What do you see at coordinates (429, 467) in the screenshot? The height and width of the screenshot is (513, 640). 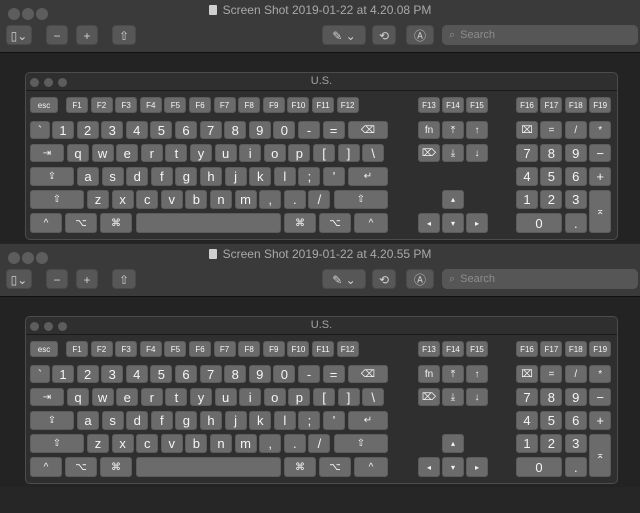 I see `key: ◂` at bounding box center [429, 467].